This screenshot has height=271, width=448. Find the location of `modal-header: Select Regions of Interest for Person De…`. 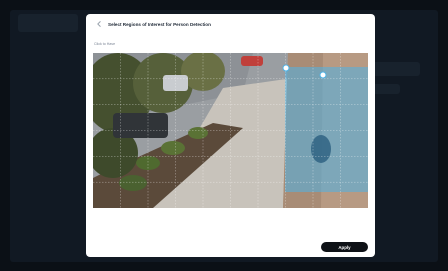

modal-header: Select Regions of Interest for Person De… is located at coordinates (230, 24).